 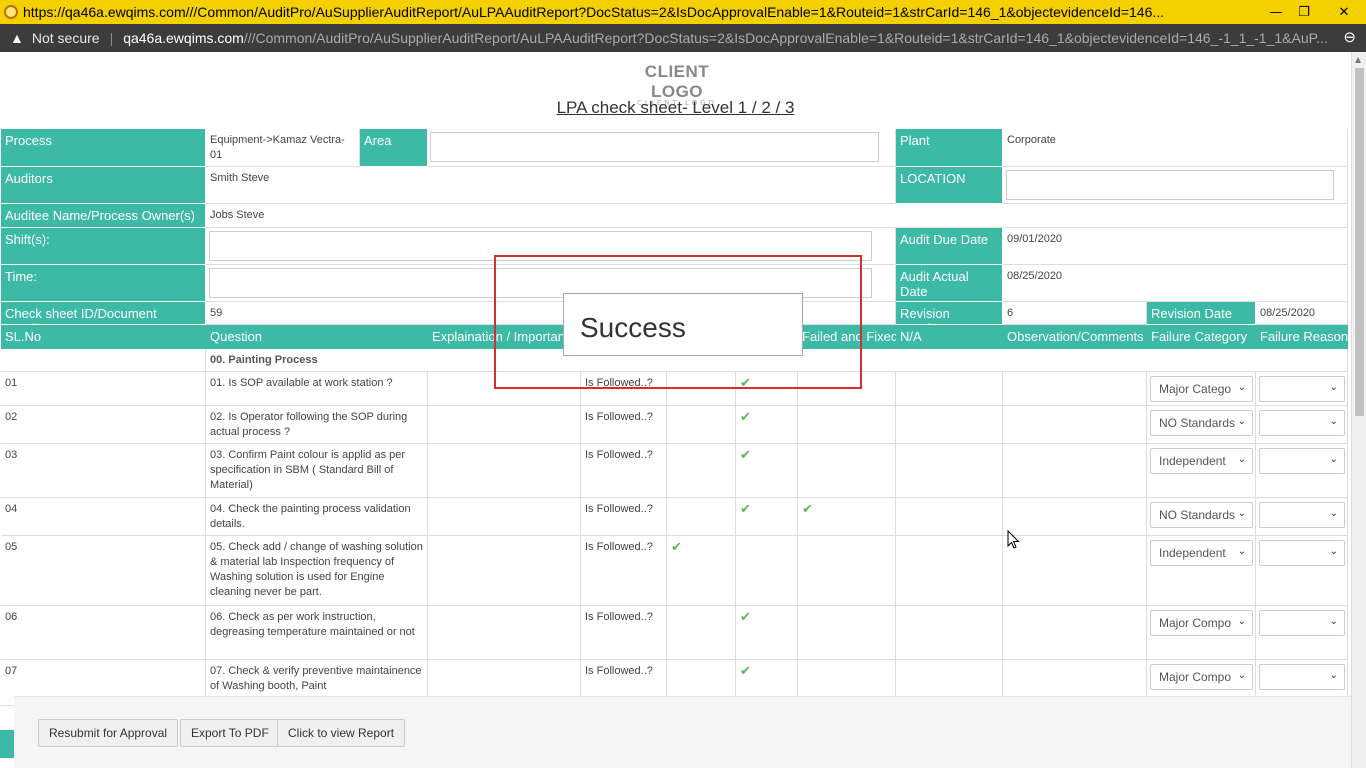 I want to click on col-observation: Observation/Comments, so click(x=1075, y=337).